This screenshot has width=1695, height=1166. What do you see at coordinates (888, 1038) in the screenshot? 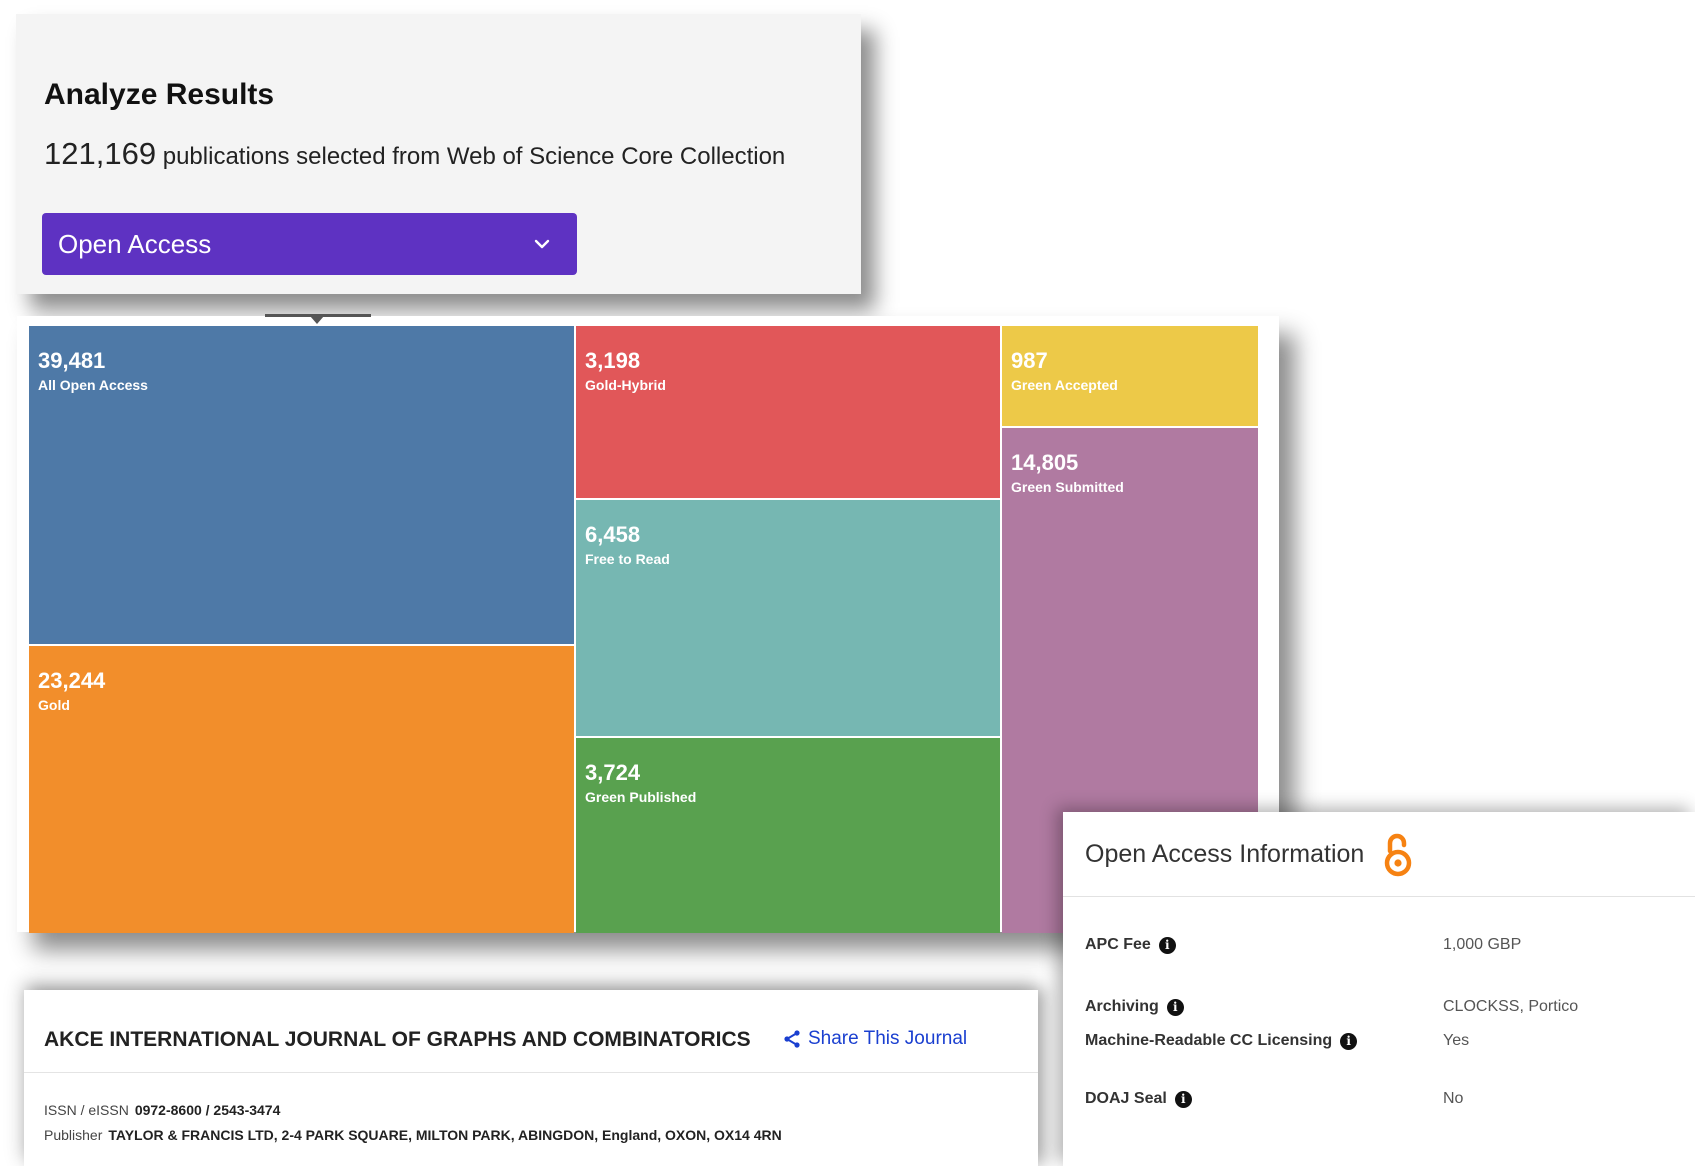
I see `share-journal-label: Share This Journal` at bounding box center [888, 1038].